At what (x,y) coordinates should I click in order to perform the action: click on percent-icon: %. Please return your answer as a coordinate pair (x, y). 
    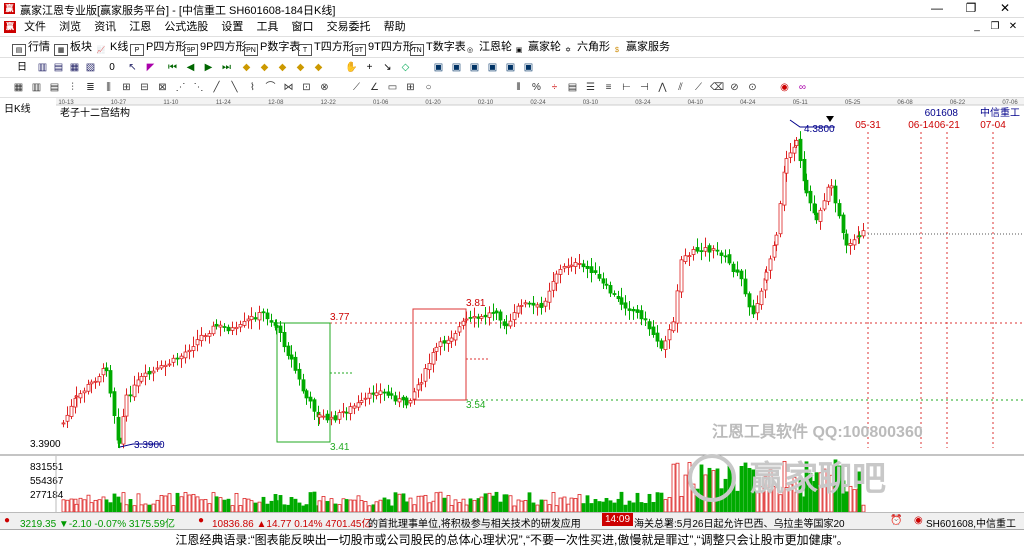
    Looking at the image, I should click on (536, 87).